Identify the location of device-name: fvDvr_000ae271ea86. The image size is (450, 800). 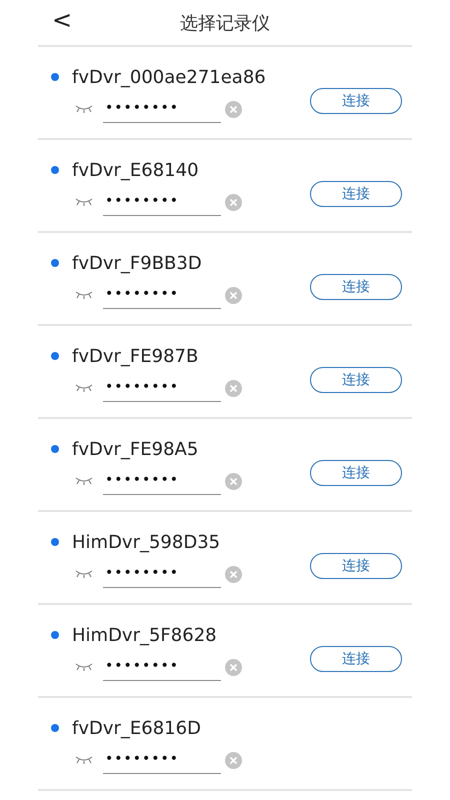
(169, 77).